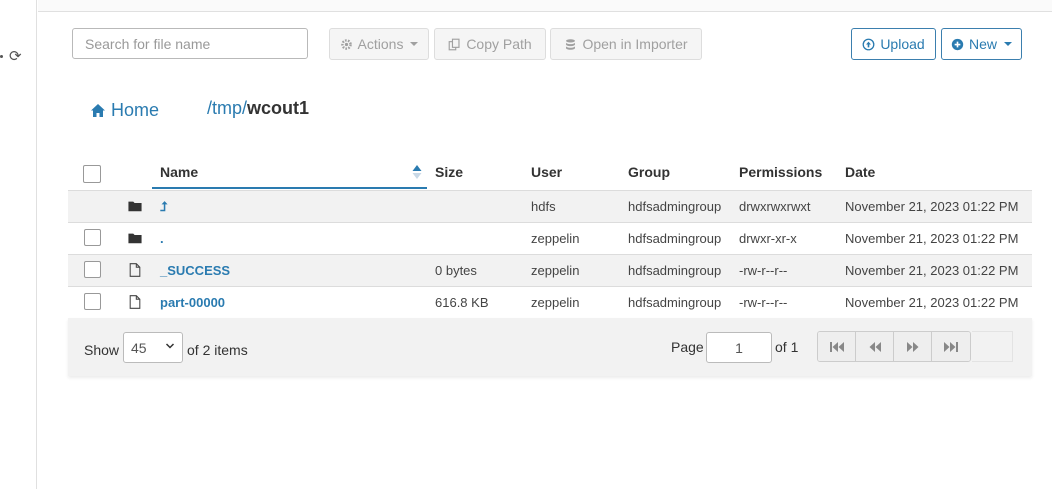  What do you see at coordinates (15, 56) in the screenshot?
I see `refresh-icon: ⟳` at bounding box center [15, 56].